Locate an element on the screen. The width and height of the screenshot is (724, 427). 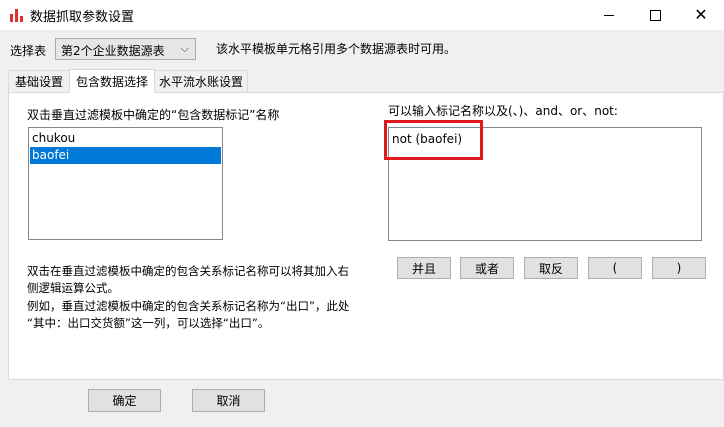
minimize-icon is located at coordinates (609, 15).